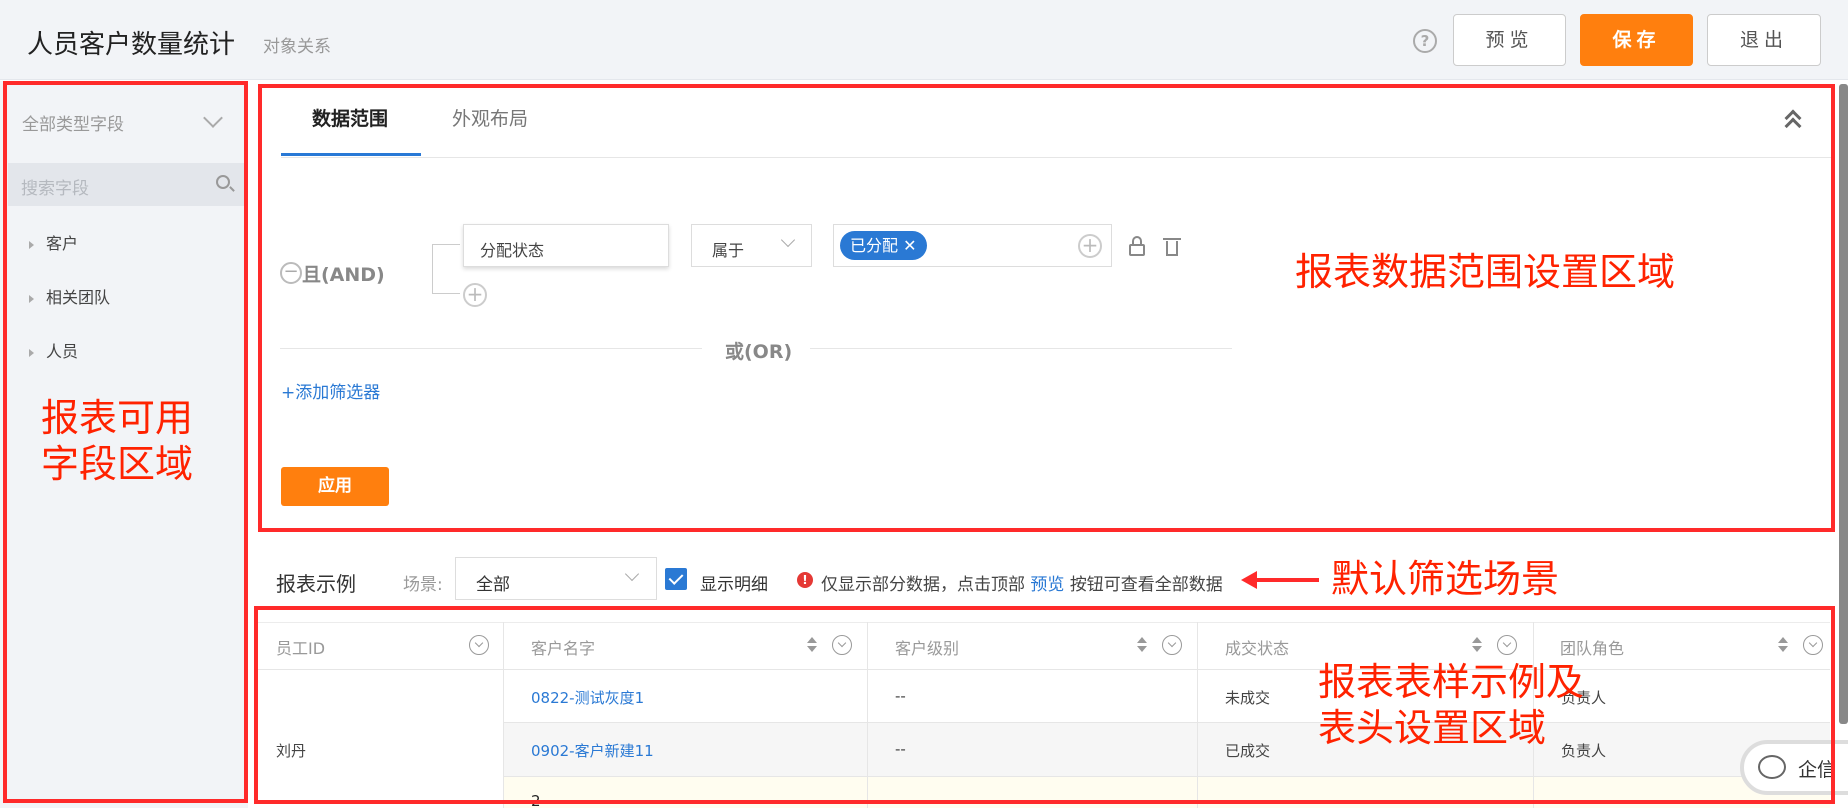 This screenshot has width=1848, height=808. What do you see at coordinates (1146, 585) in the screenshot?
I see `info-suffix: 按钮可查看全部数据` at bounding box center [1146, 585].